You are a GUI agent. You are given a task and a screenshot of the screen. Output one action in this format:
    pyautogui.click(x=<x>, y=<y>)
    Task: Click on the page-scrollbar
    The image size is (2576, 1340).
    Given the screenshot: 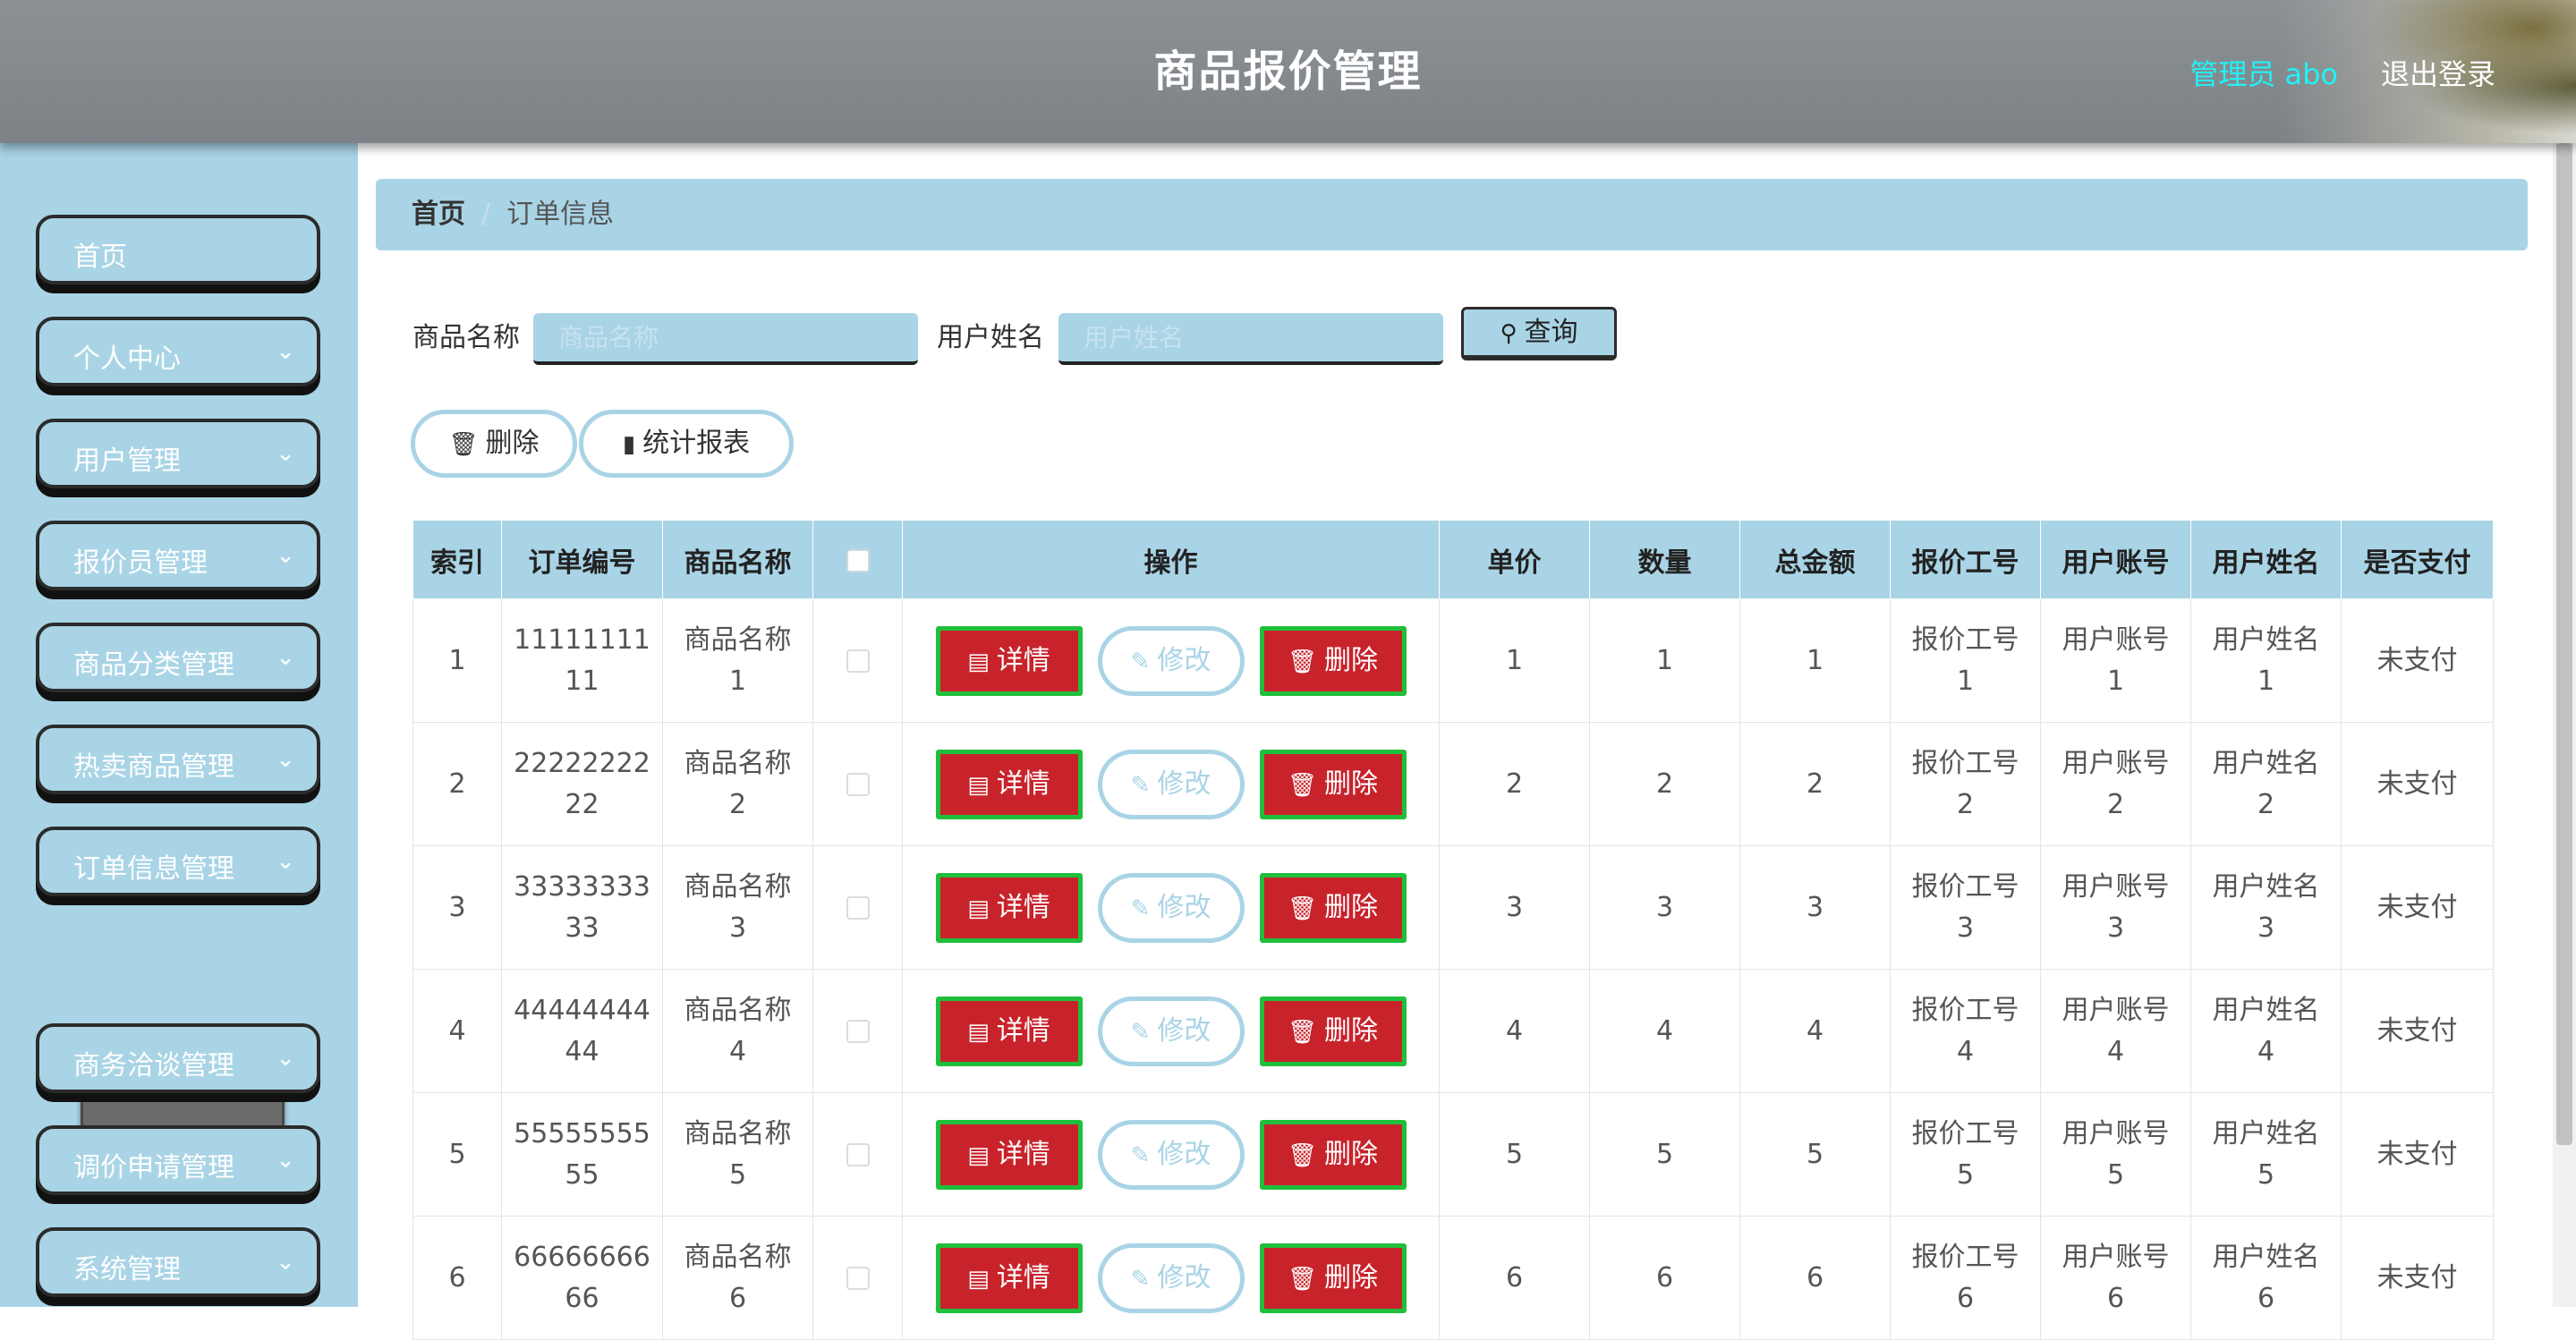 What is the action you would take?
    pyautogui.click(x=2564, y=725)
    